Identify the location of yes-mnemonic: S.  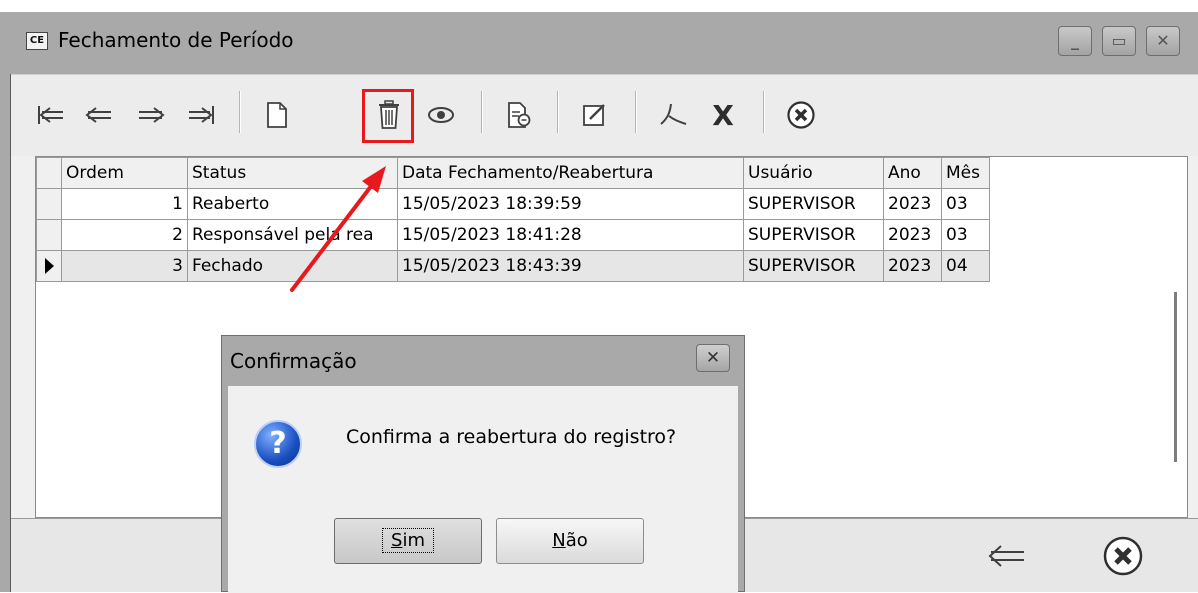
(397, 540).